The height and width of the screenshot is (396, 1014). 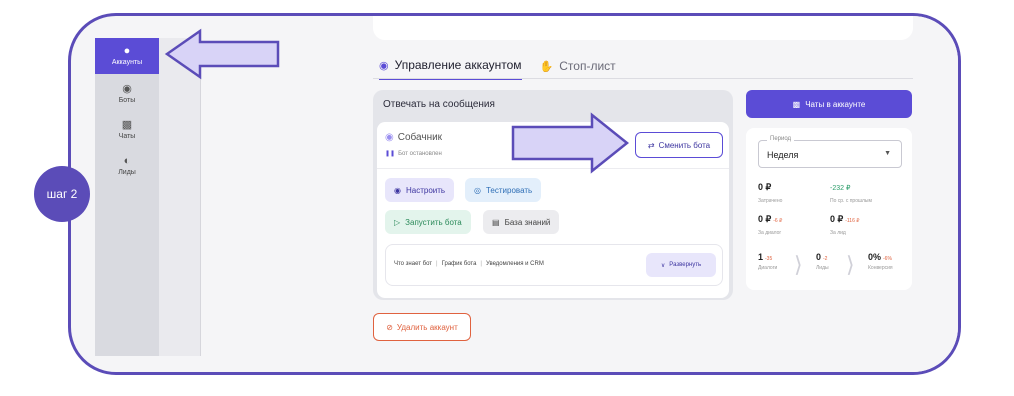 What do you see at coordinates (651, 145) in the screenshot?
I see `shuffle-icon: ⇄` at bounding box center [651, 145].